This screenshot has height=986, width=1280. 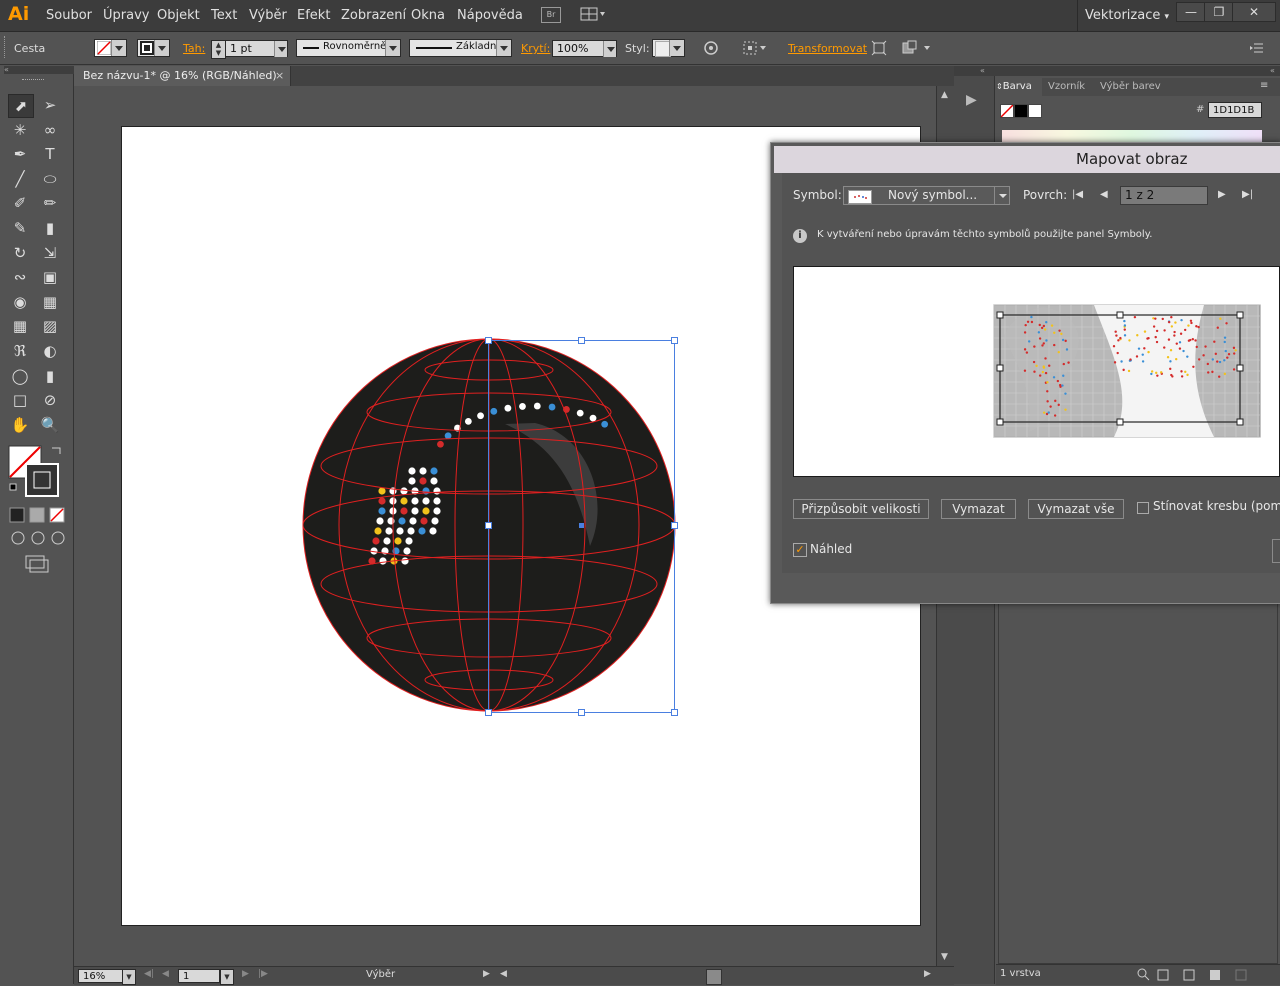 What do you see at coordinates (182, 76) in the screenshot?
I see `document-tab: Bez názvu-1* @ 16% (RGB/Náhled) ×` at bounding box center [182, 76].